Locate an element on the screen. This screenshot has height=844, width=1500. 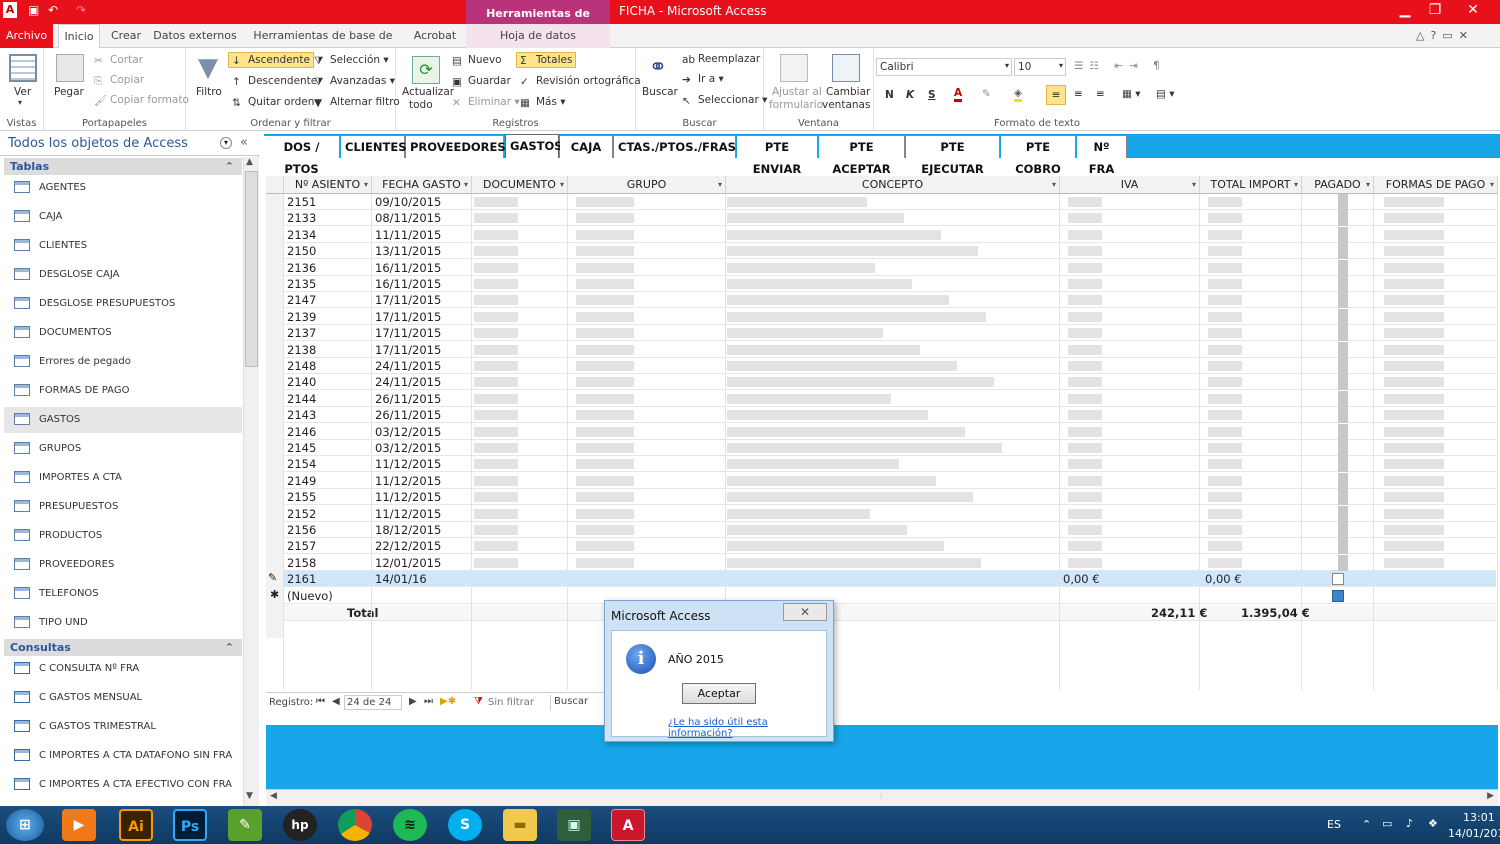
seleccionar-button: Seleccionar is located at coordinates (728, 100).